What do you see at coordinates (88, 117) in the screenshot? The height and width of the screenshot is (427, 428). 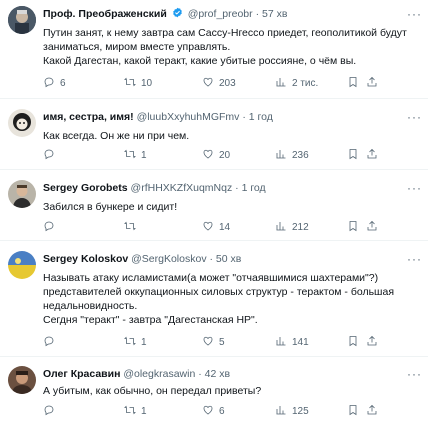 I see `author-name: имя, сестра, имя!` at bounding box center [88, 117].